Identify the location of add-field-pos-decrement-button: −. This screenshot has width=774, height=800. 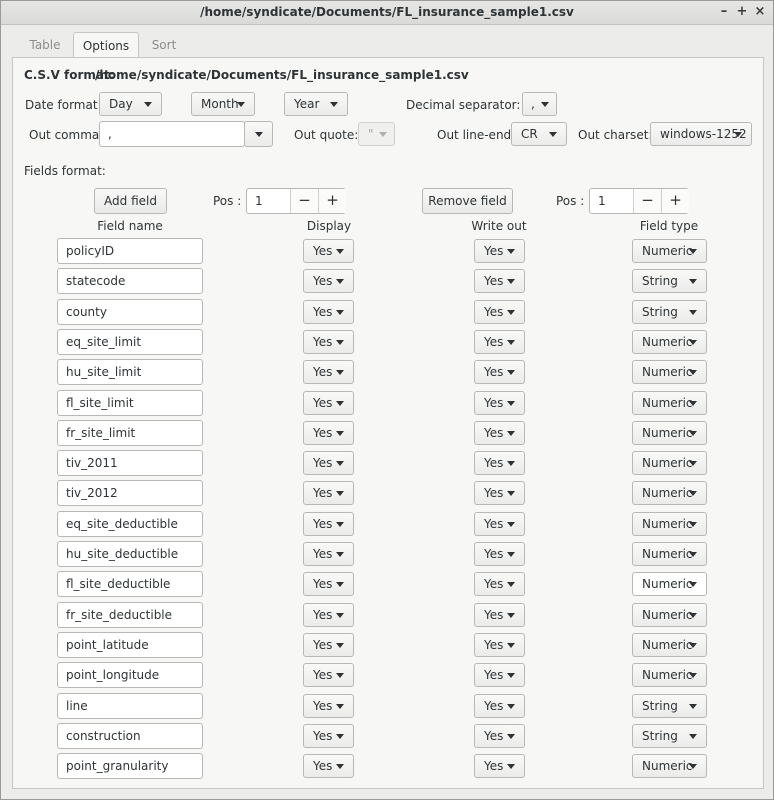
(304, 201).